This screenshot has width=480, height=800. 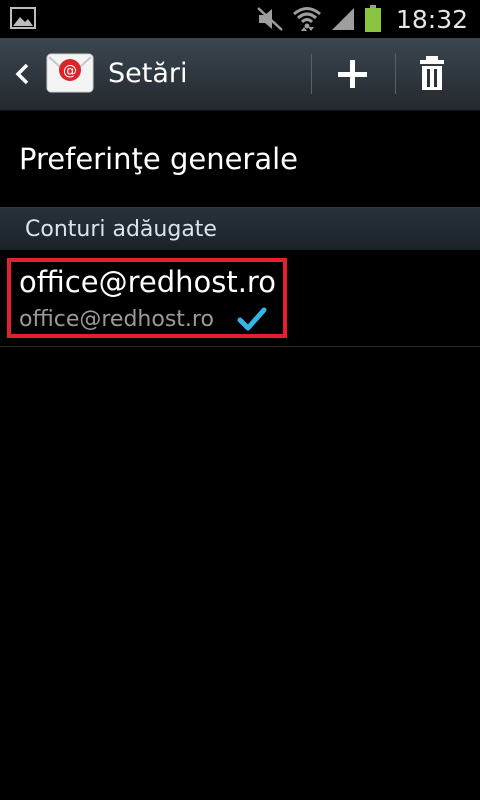 What do you see at coordinates (342, 19) in the screenshot?
I see `signal-icon` at bounding box center [342, 19].